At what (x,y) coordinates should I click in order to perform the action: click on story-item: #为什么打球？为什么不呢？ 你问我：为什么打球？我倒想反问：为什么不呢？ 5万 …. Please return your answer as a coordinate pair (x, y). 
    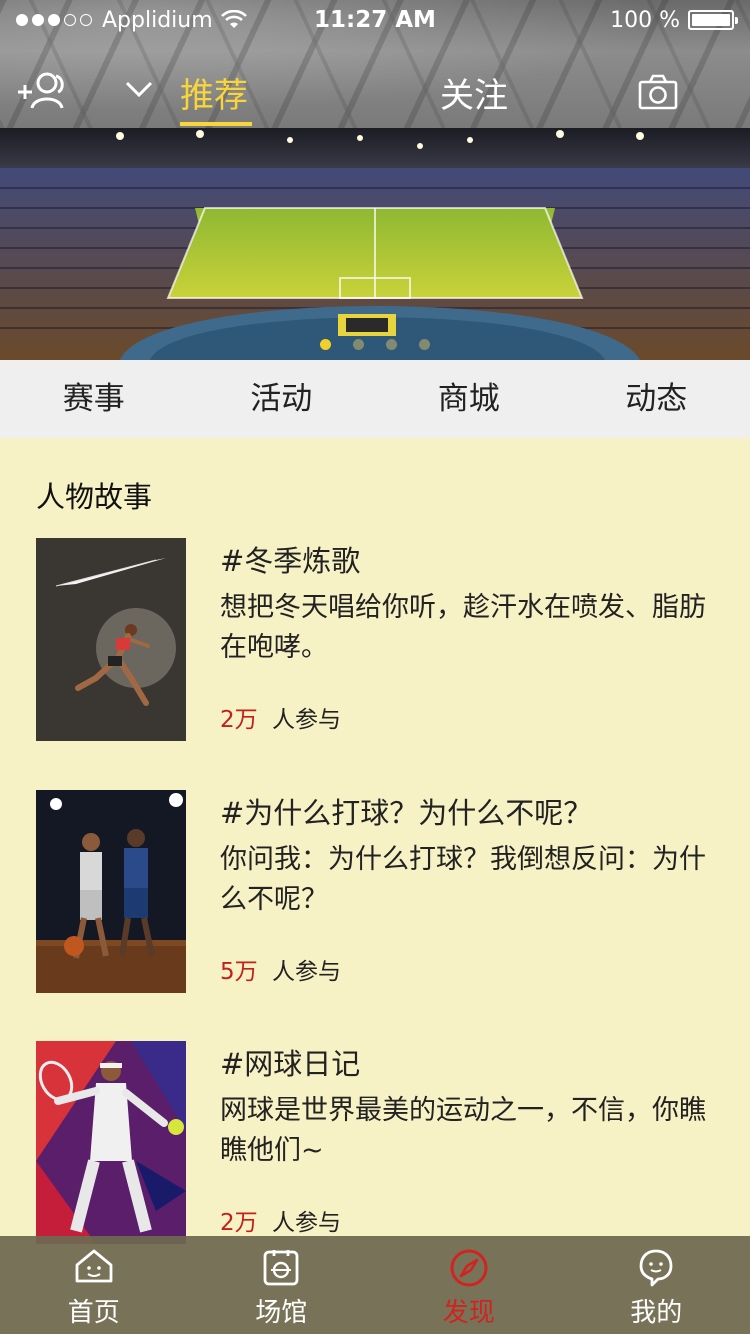
    Looking at the image, I should click on (376, 892).